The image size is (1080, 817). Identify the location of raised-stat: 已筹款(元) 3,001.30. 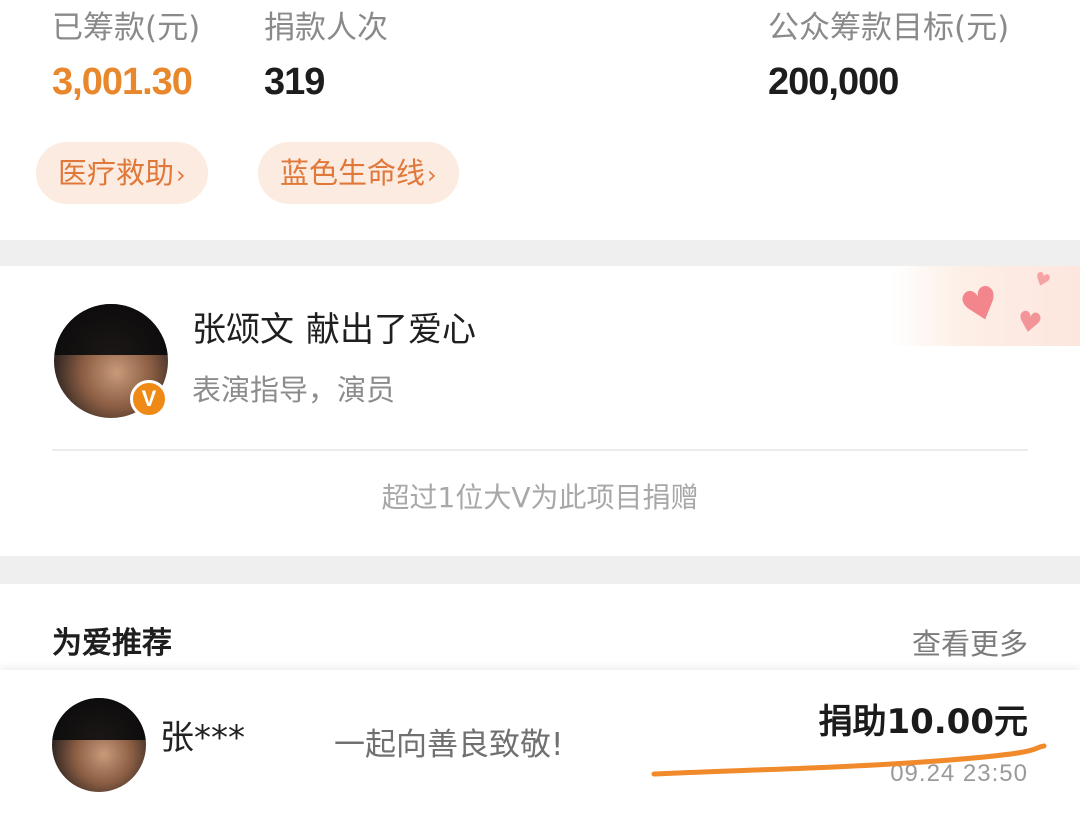
(126, 57).